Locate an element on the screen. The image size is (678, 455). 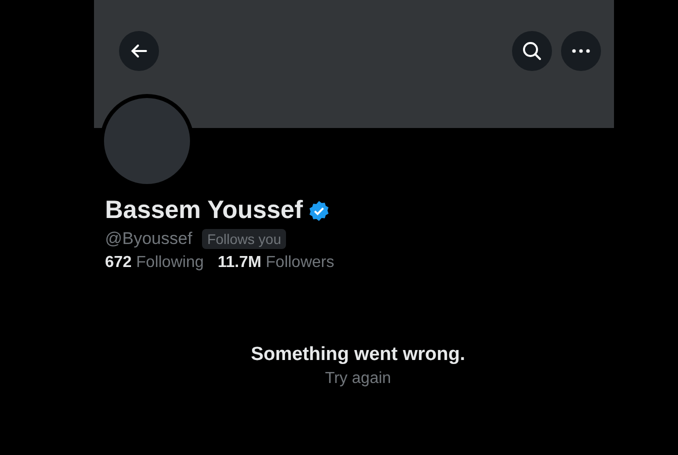
search-button is located at coordinates (532, 51).